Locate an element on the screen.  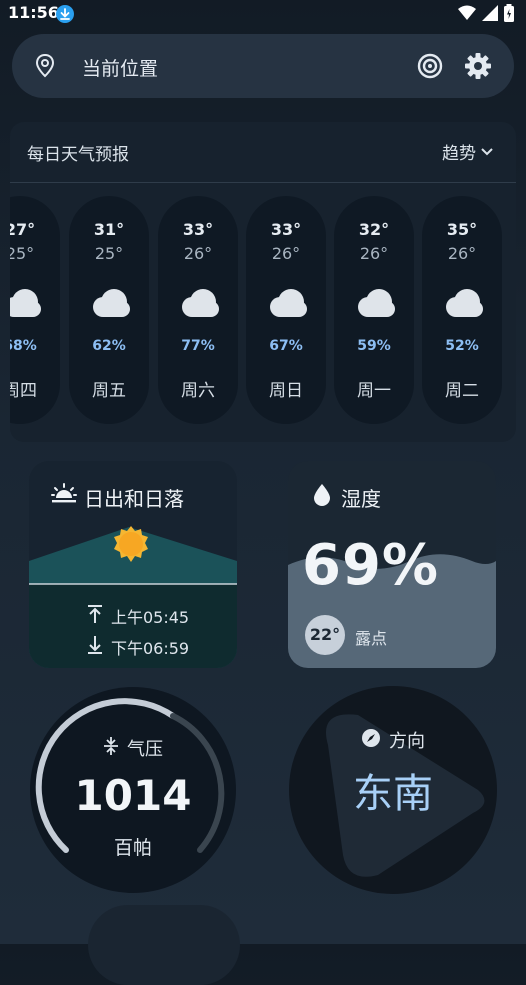
forecast-day-pill: 33° 26° 67% 周日 is located at coordinates (286, 310).